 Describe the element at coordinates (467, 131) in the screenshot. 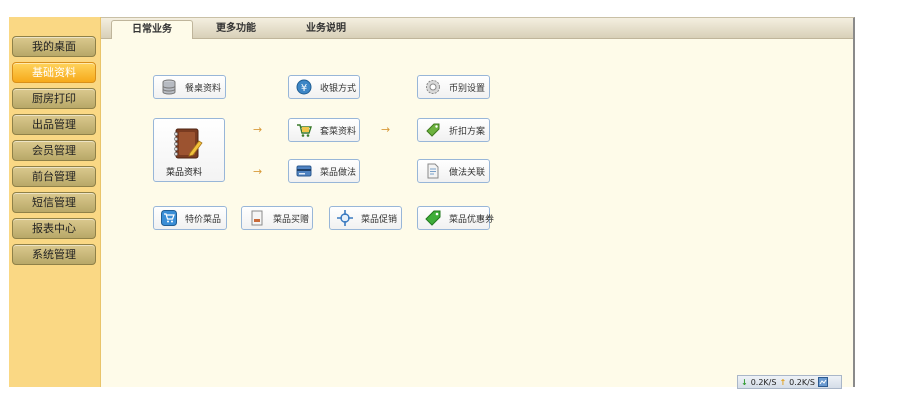

I see `discount-scheme-label: 折扣方案` at that location.